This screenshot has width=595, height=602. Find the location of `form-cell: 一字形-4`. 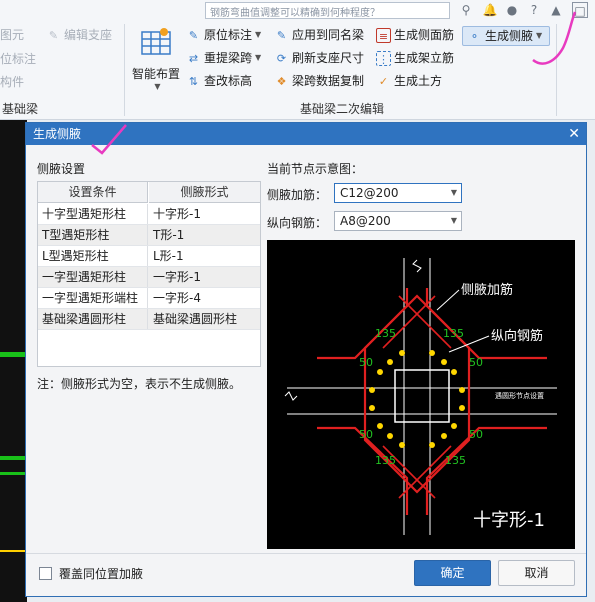

form-cell: 一字形-4 is located at coordinates (204, 298).